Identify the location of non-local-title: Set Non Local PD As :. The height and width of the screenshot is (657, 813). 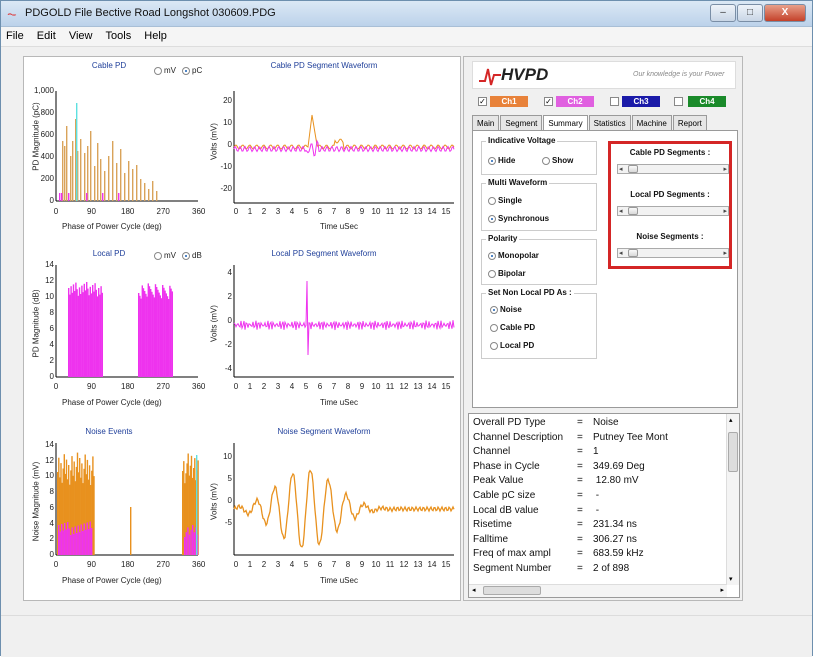
(530, 292).